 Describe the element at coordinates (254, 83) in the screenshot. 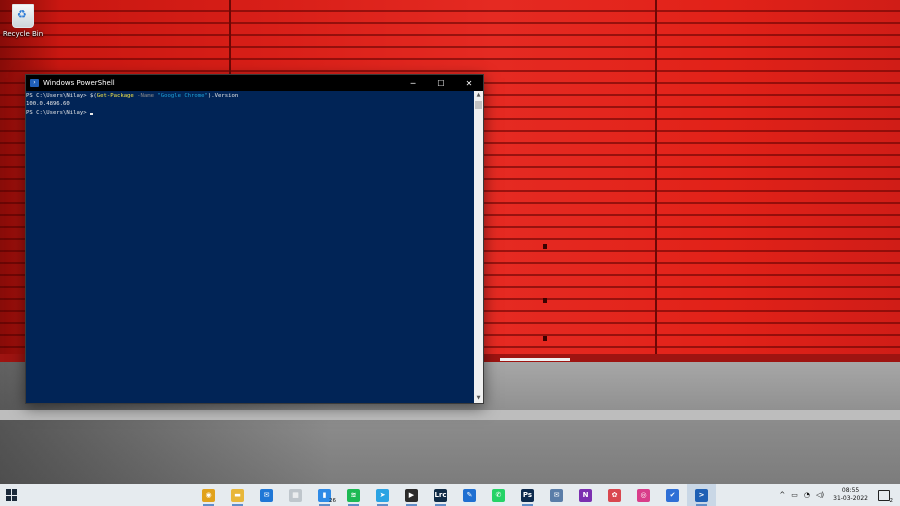

I see `title-bar: › Windows PowerShell ─ ☐ ✕` at that location.